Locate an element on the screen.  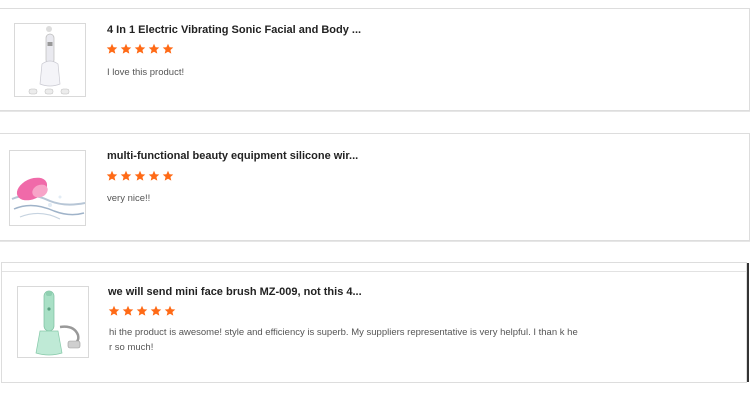
facial-brush-device-image is located at coordinates (49, 60).